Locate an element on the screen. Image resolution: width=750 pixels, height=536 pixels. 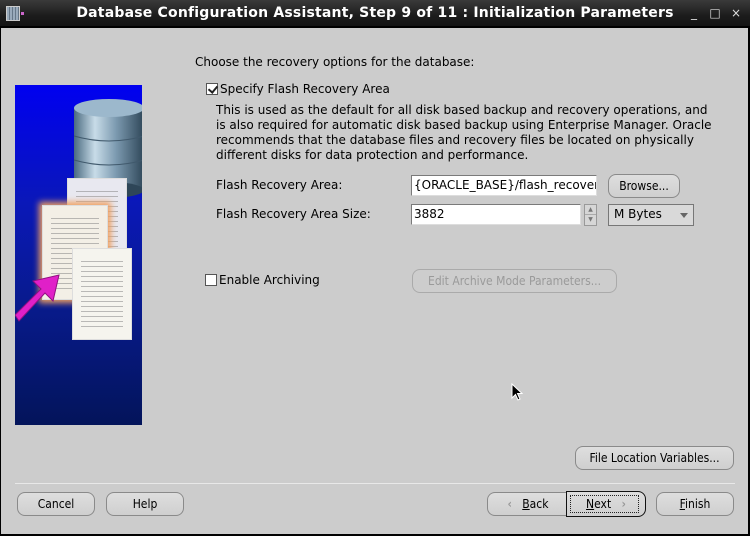
enable-archiving-checkbox: Enable Archiving is located at coordinates (262, 280).